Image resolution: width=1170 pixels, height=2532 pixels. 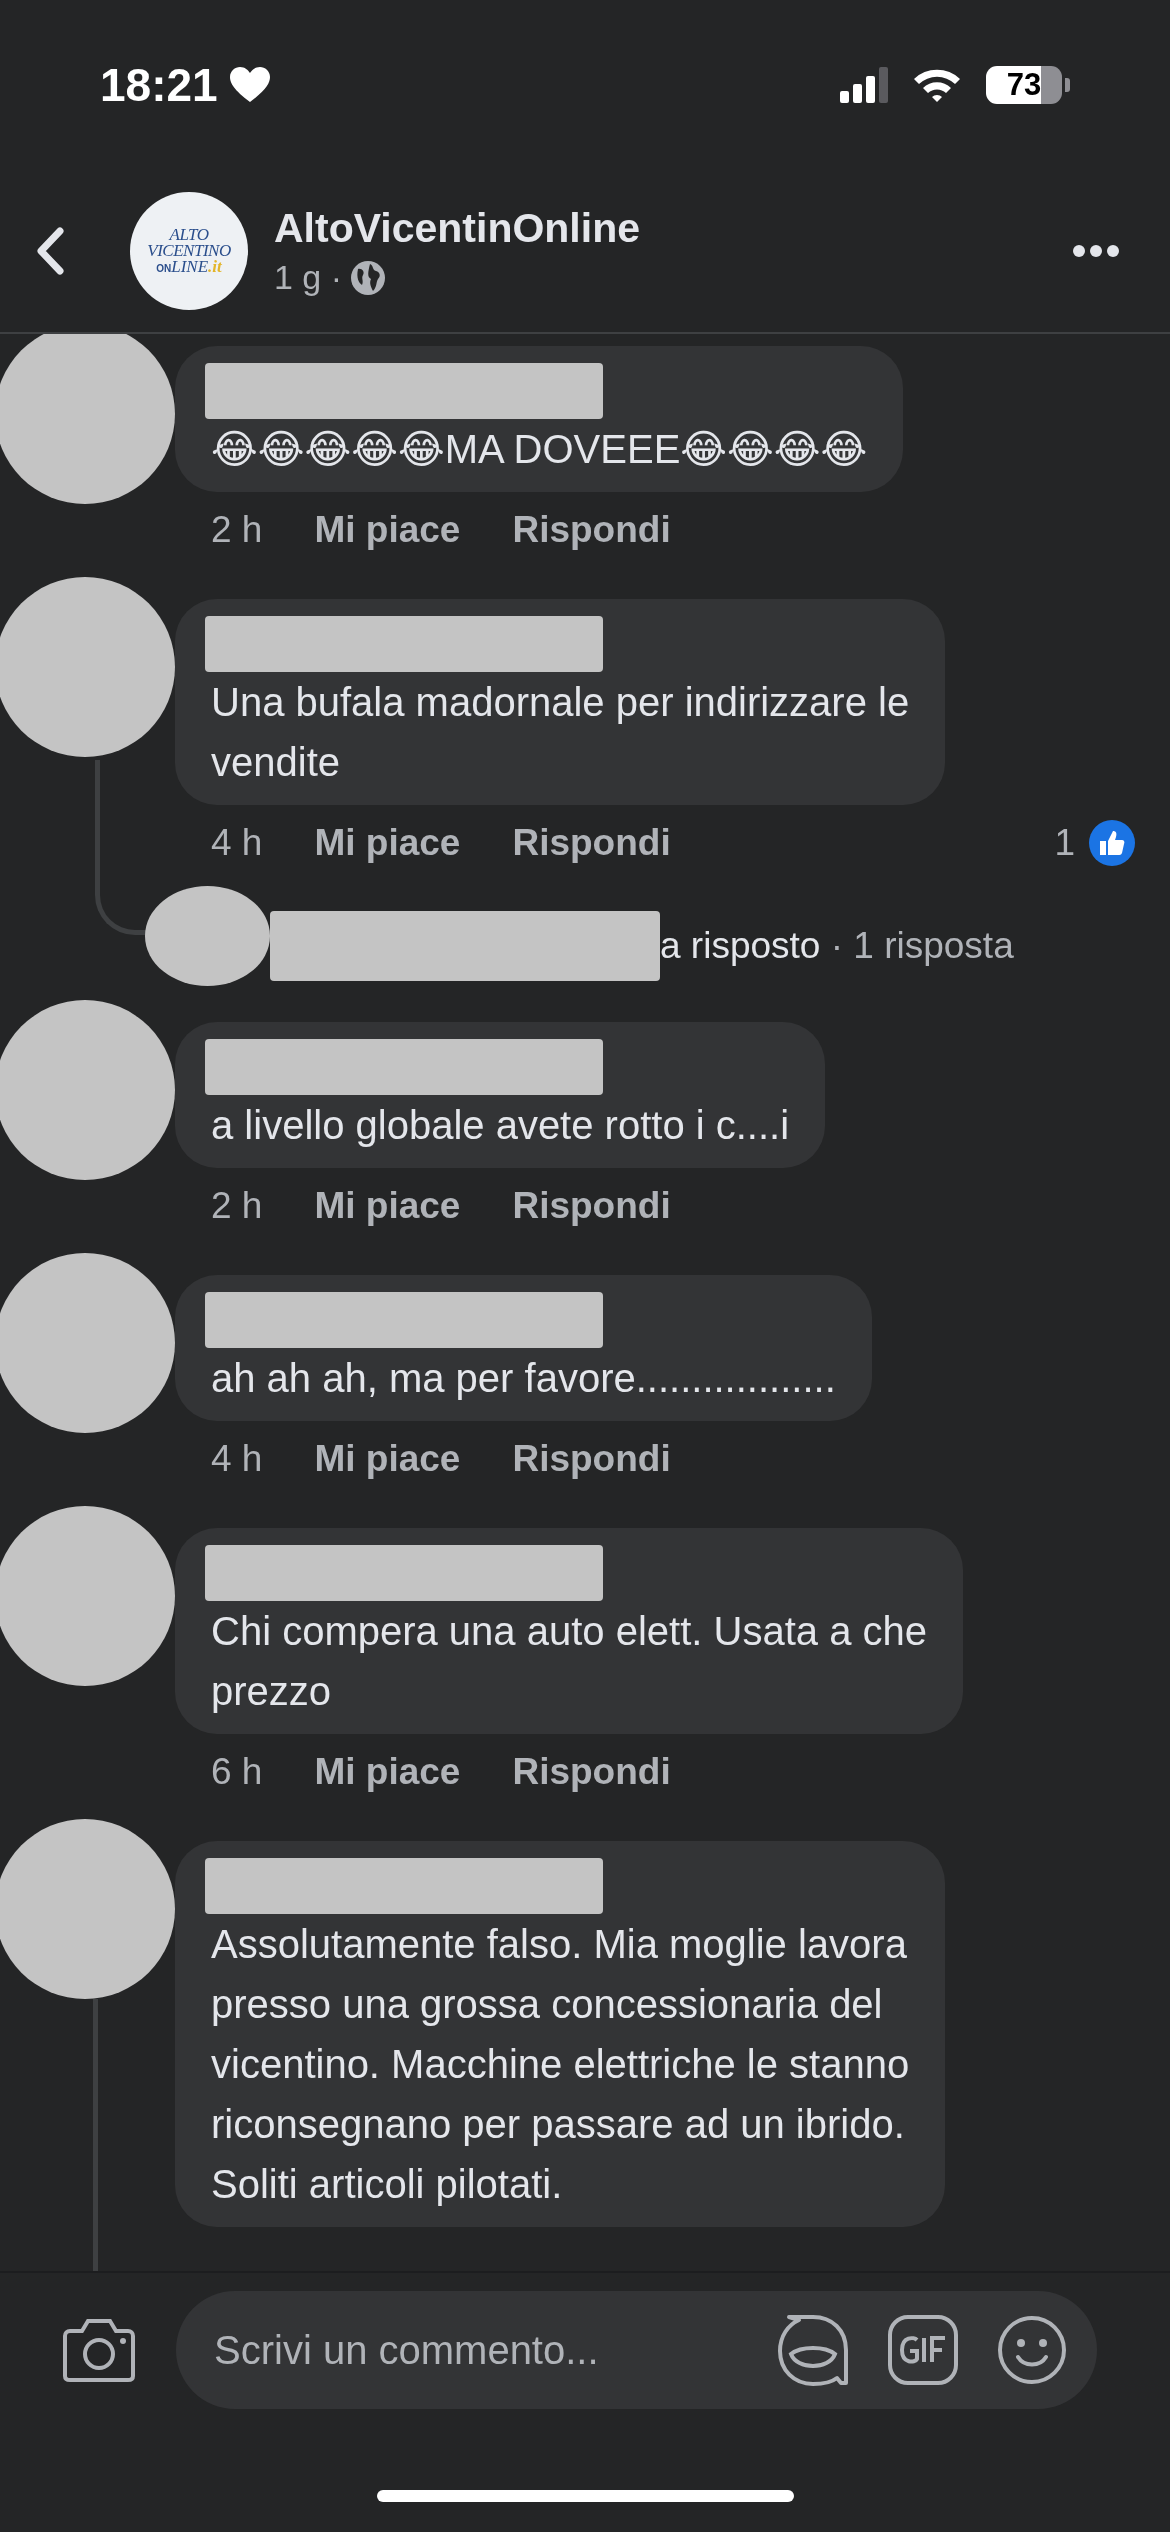 What do you see at coordinates (1096, 251) in the screenshot?
I see `more-button` at bounding box center [1096, 251].